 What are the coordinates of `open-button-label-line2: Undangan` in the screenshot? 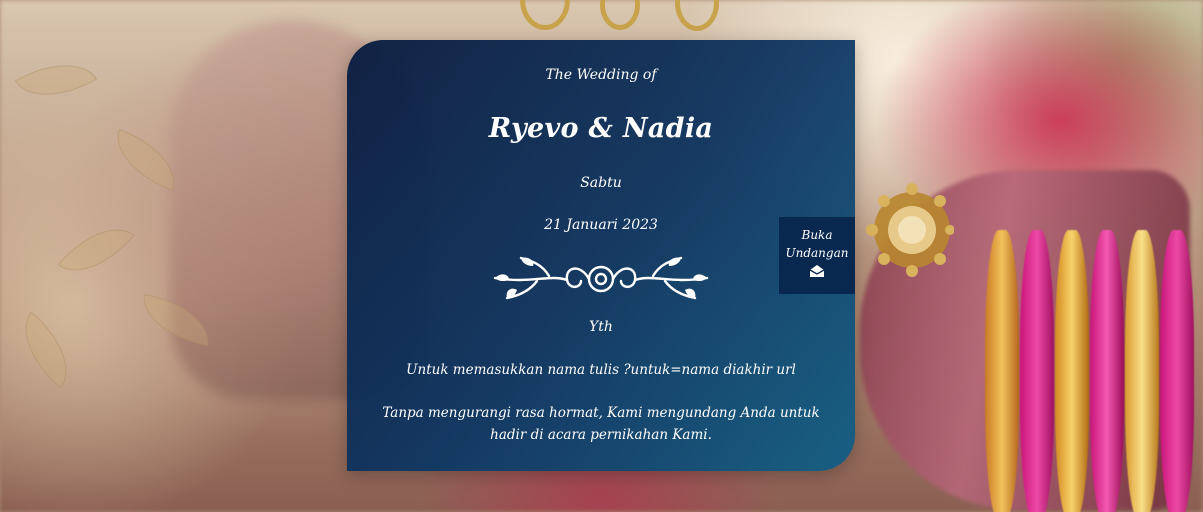 It's located at (817, 253).